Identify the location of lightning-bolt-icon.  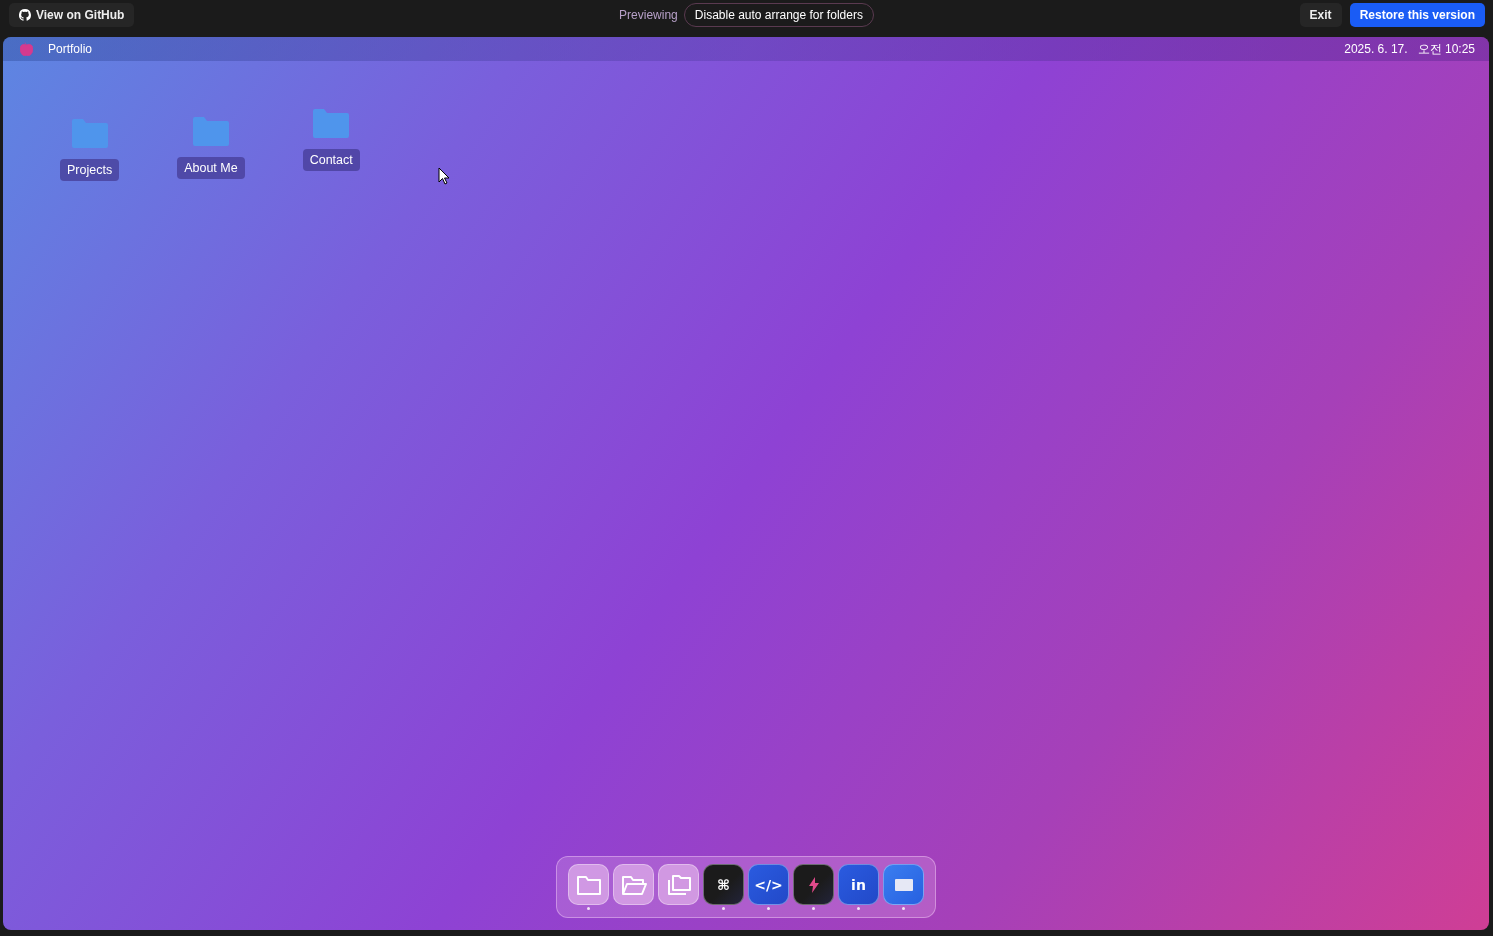
(813, 884).